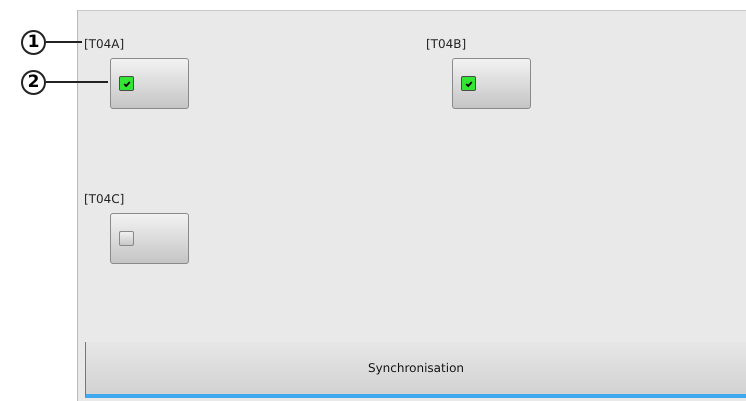 The height and width of the screenshot is (401, 746). What do you see at coordinates (447, 44) in the screenshot?
I see `toggle-label: [T04B]` at bounding box center [447, 44].